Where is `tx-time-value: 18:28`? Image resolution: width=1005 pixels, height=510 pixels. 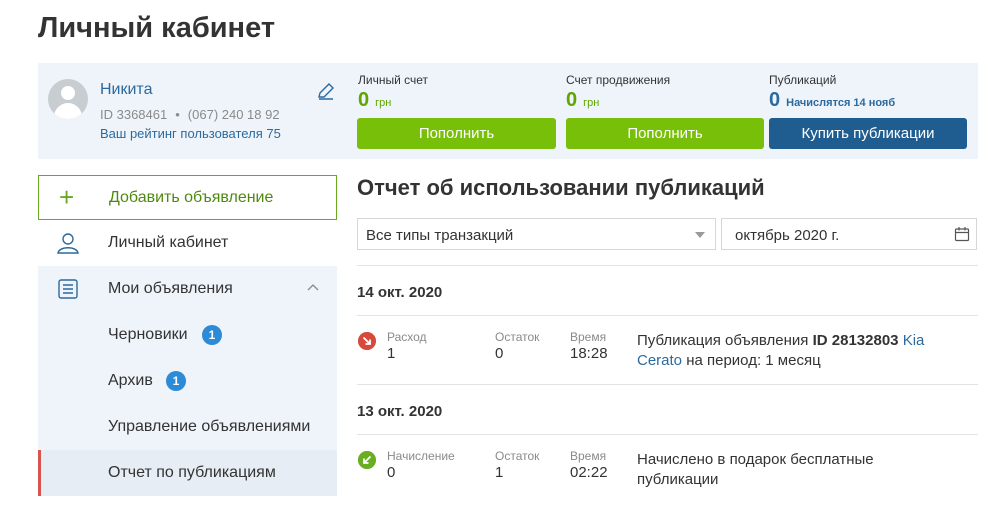 tx-time-value: 18:28 is located at coordinates (589, 353).